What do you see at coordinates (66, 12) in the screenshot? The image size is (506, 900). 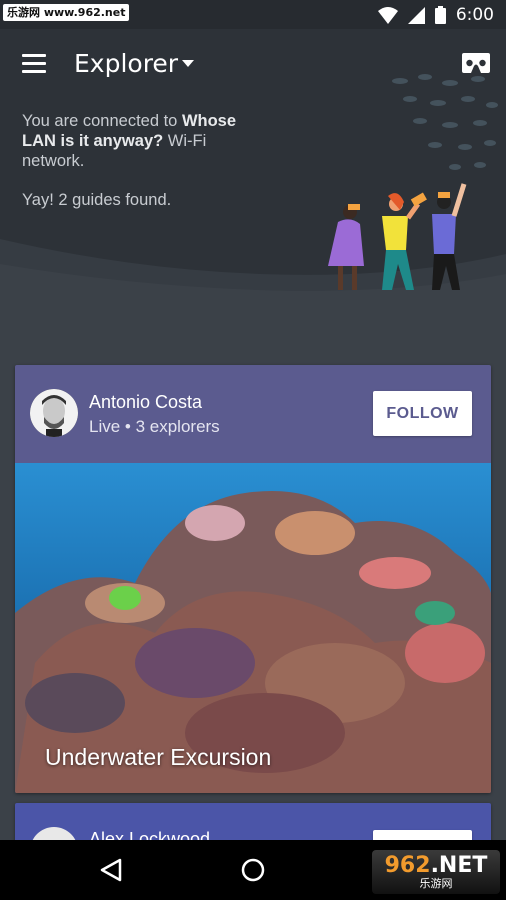 I see `watermark-top-left: 乐游网 www.962.net` at bounding box center [66, 12].